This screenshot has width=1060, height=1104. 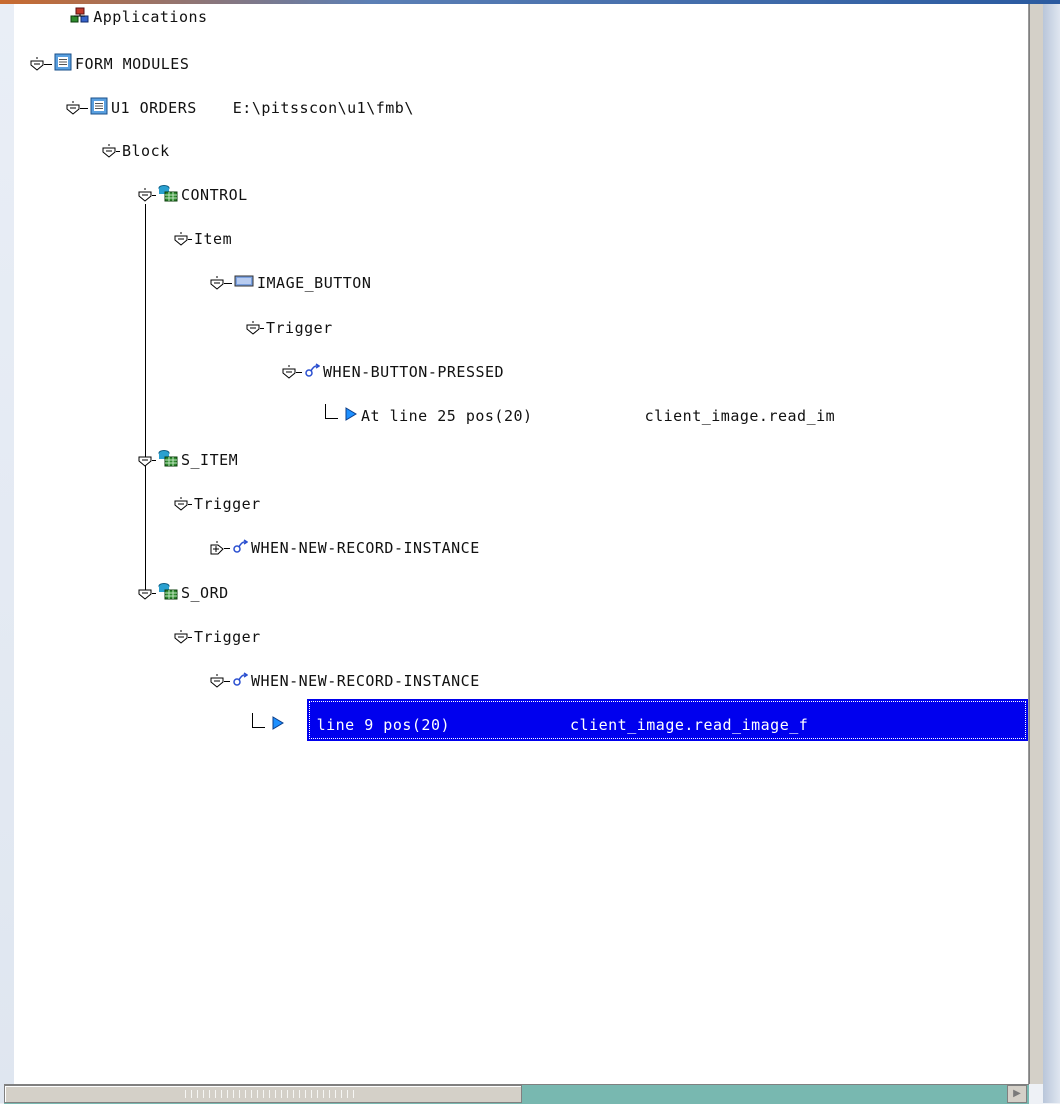 What do you see at coordinates (217, 548) in the screenshot?
I see `expand-toggle-icon` at bounding box center [217, 548].